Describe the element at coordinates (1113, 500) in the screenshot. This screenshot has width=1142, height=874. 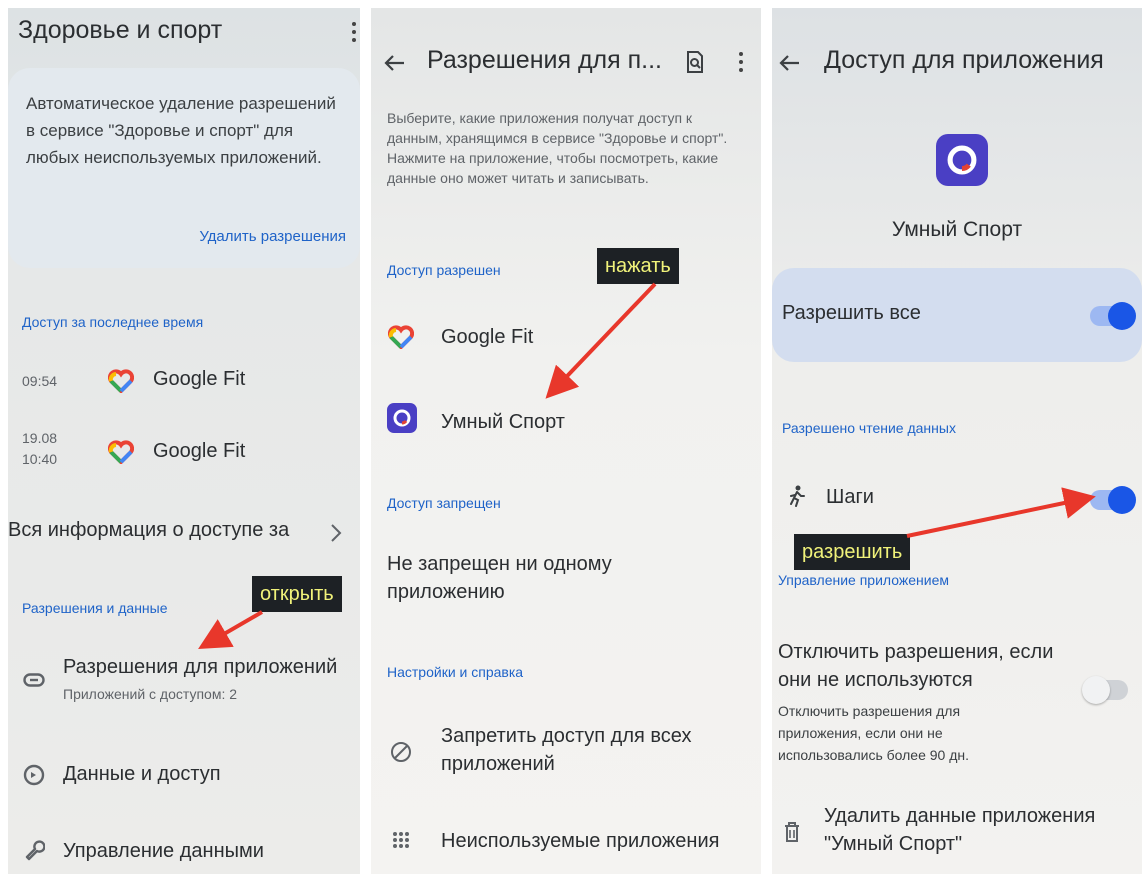
I see `steps-toggle` at that location.